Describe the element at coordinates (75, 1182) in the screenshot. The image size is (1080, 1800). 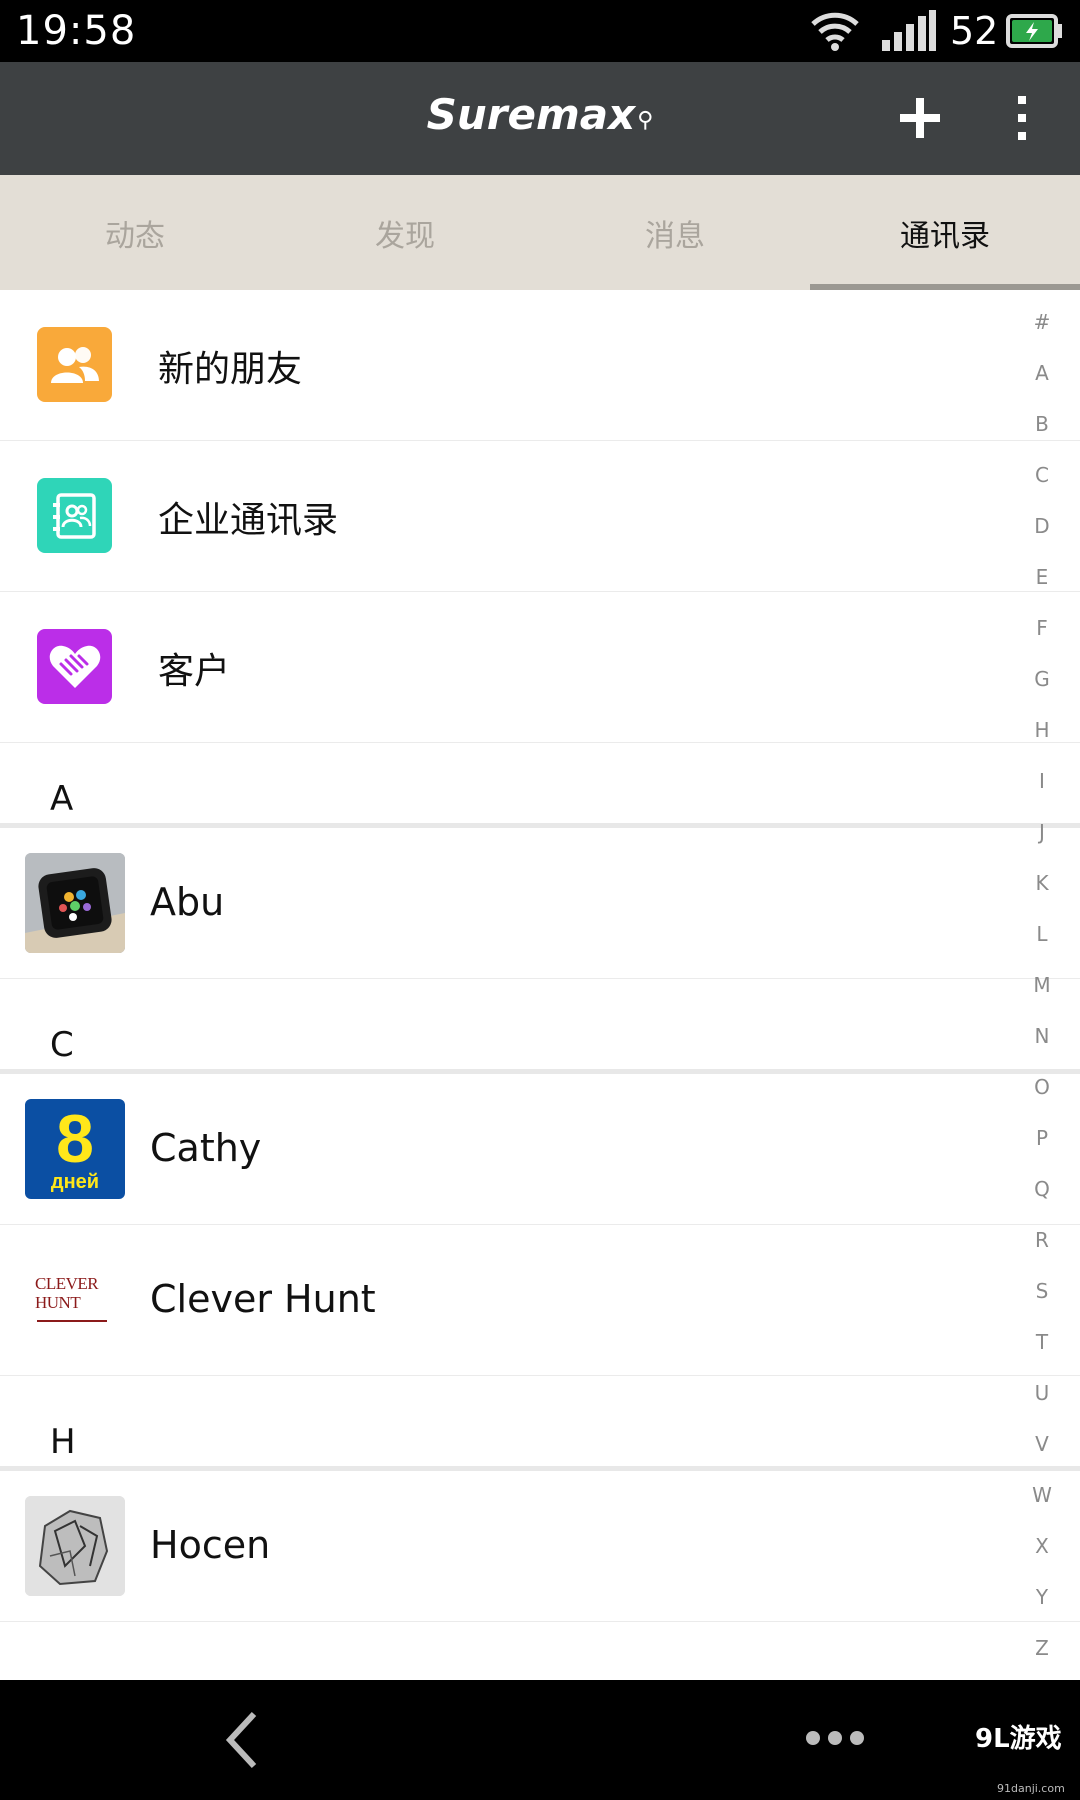
I see `avatar-logo-subtext: дней` at that location.